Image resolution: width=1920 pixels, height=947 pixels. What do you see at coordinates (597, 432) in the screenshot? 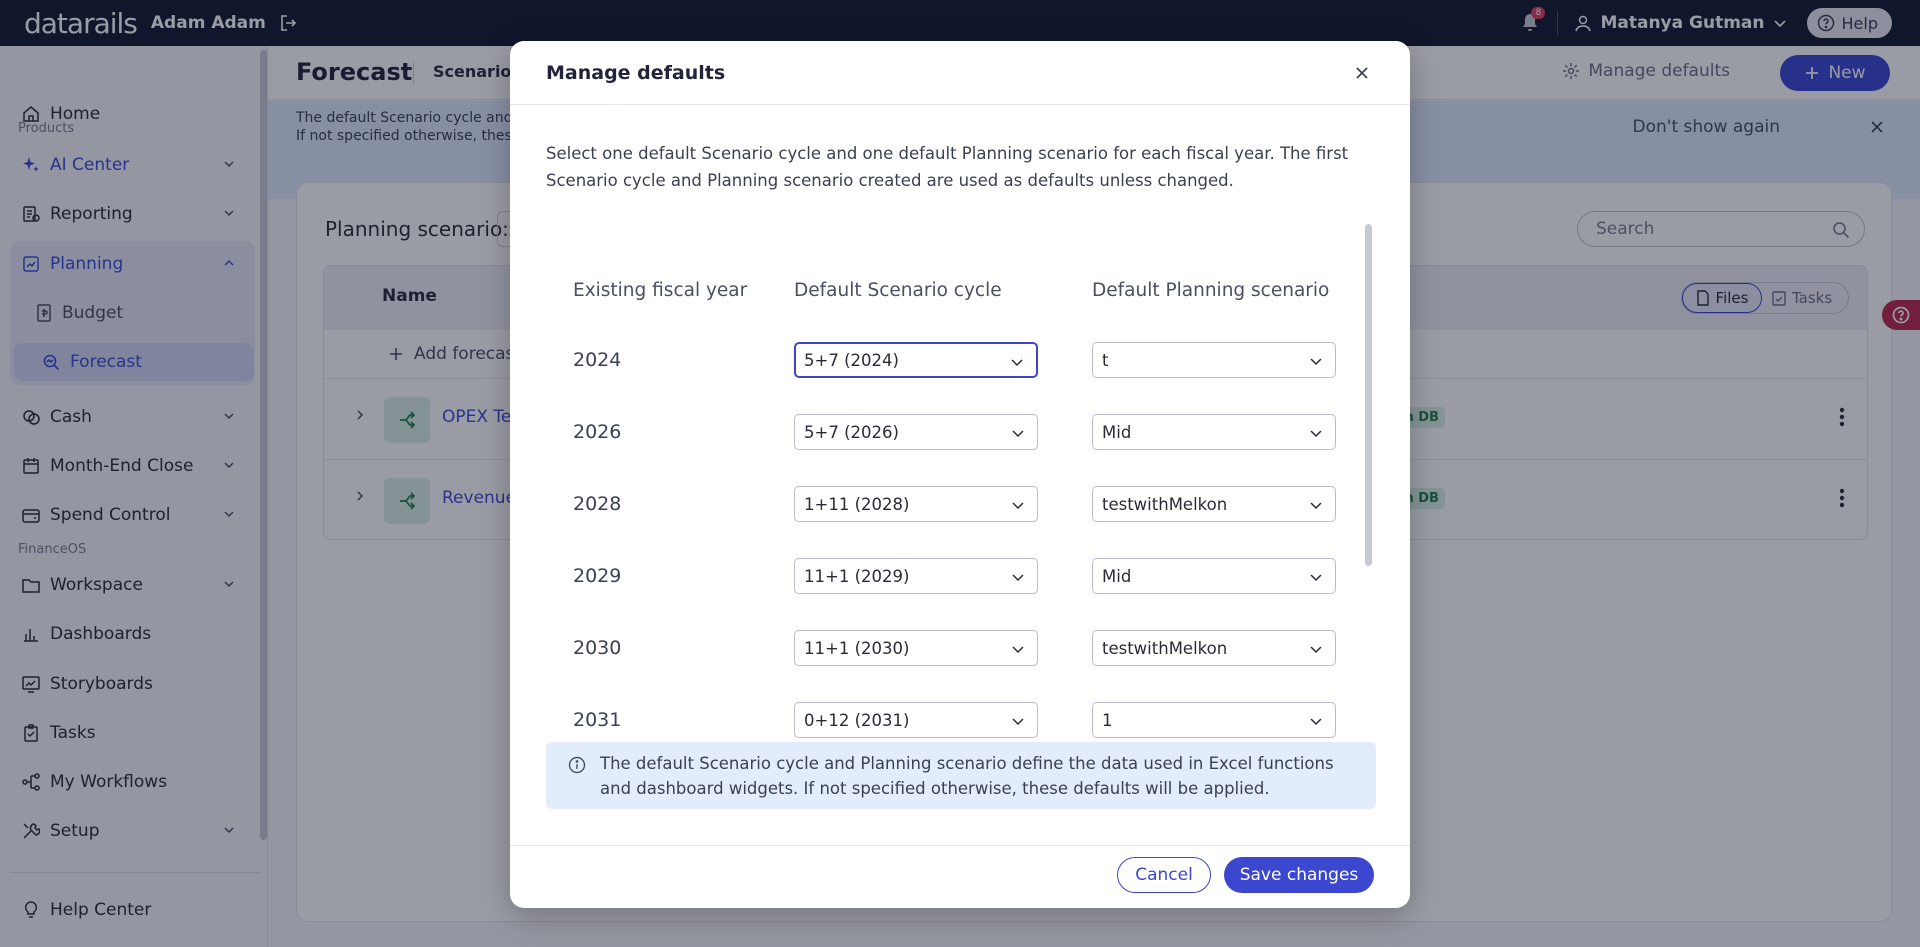
I see `fiscal-year: 2026` at bounding box center [597, 432].